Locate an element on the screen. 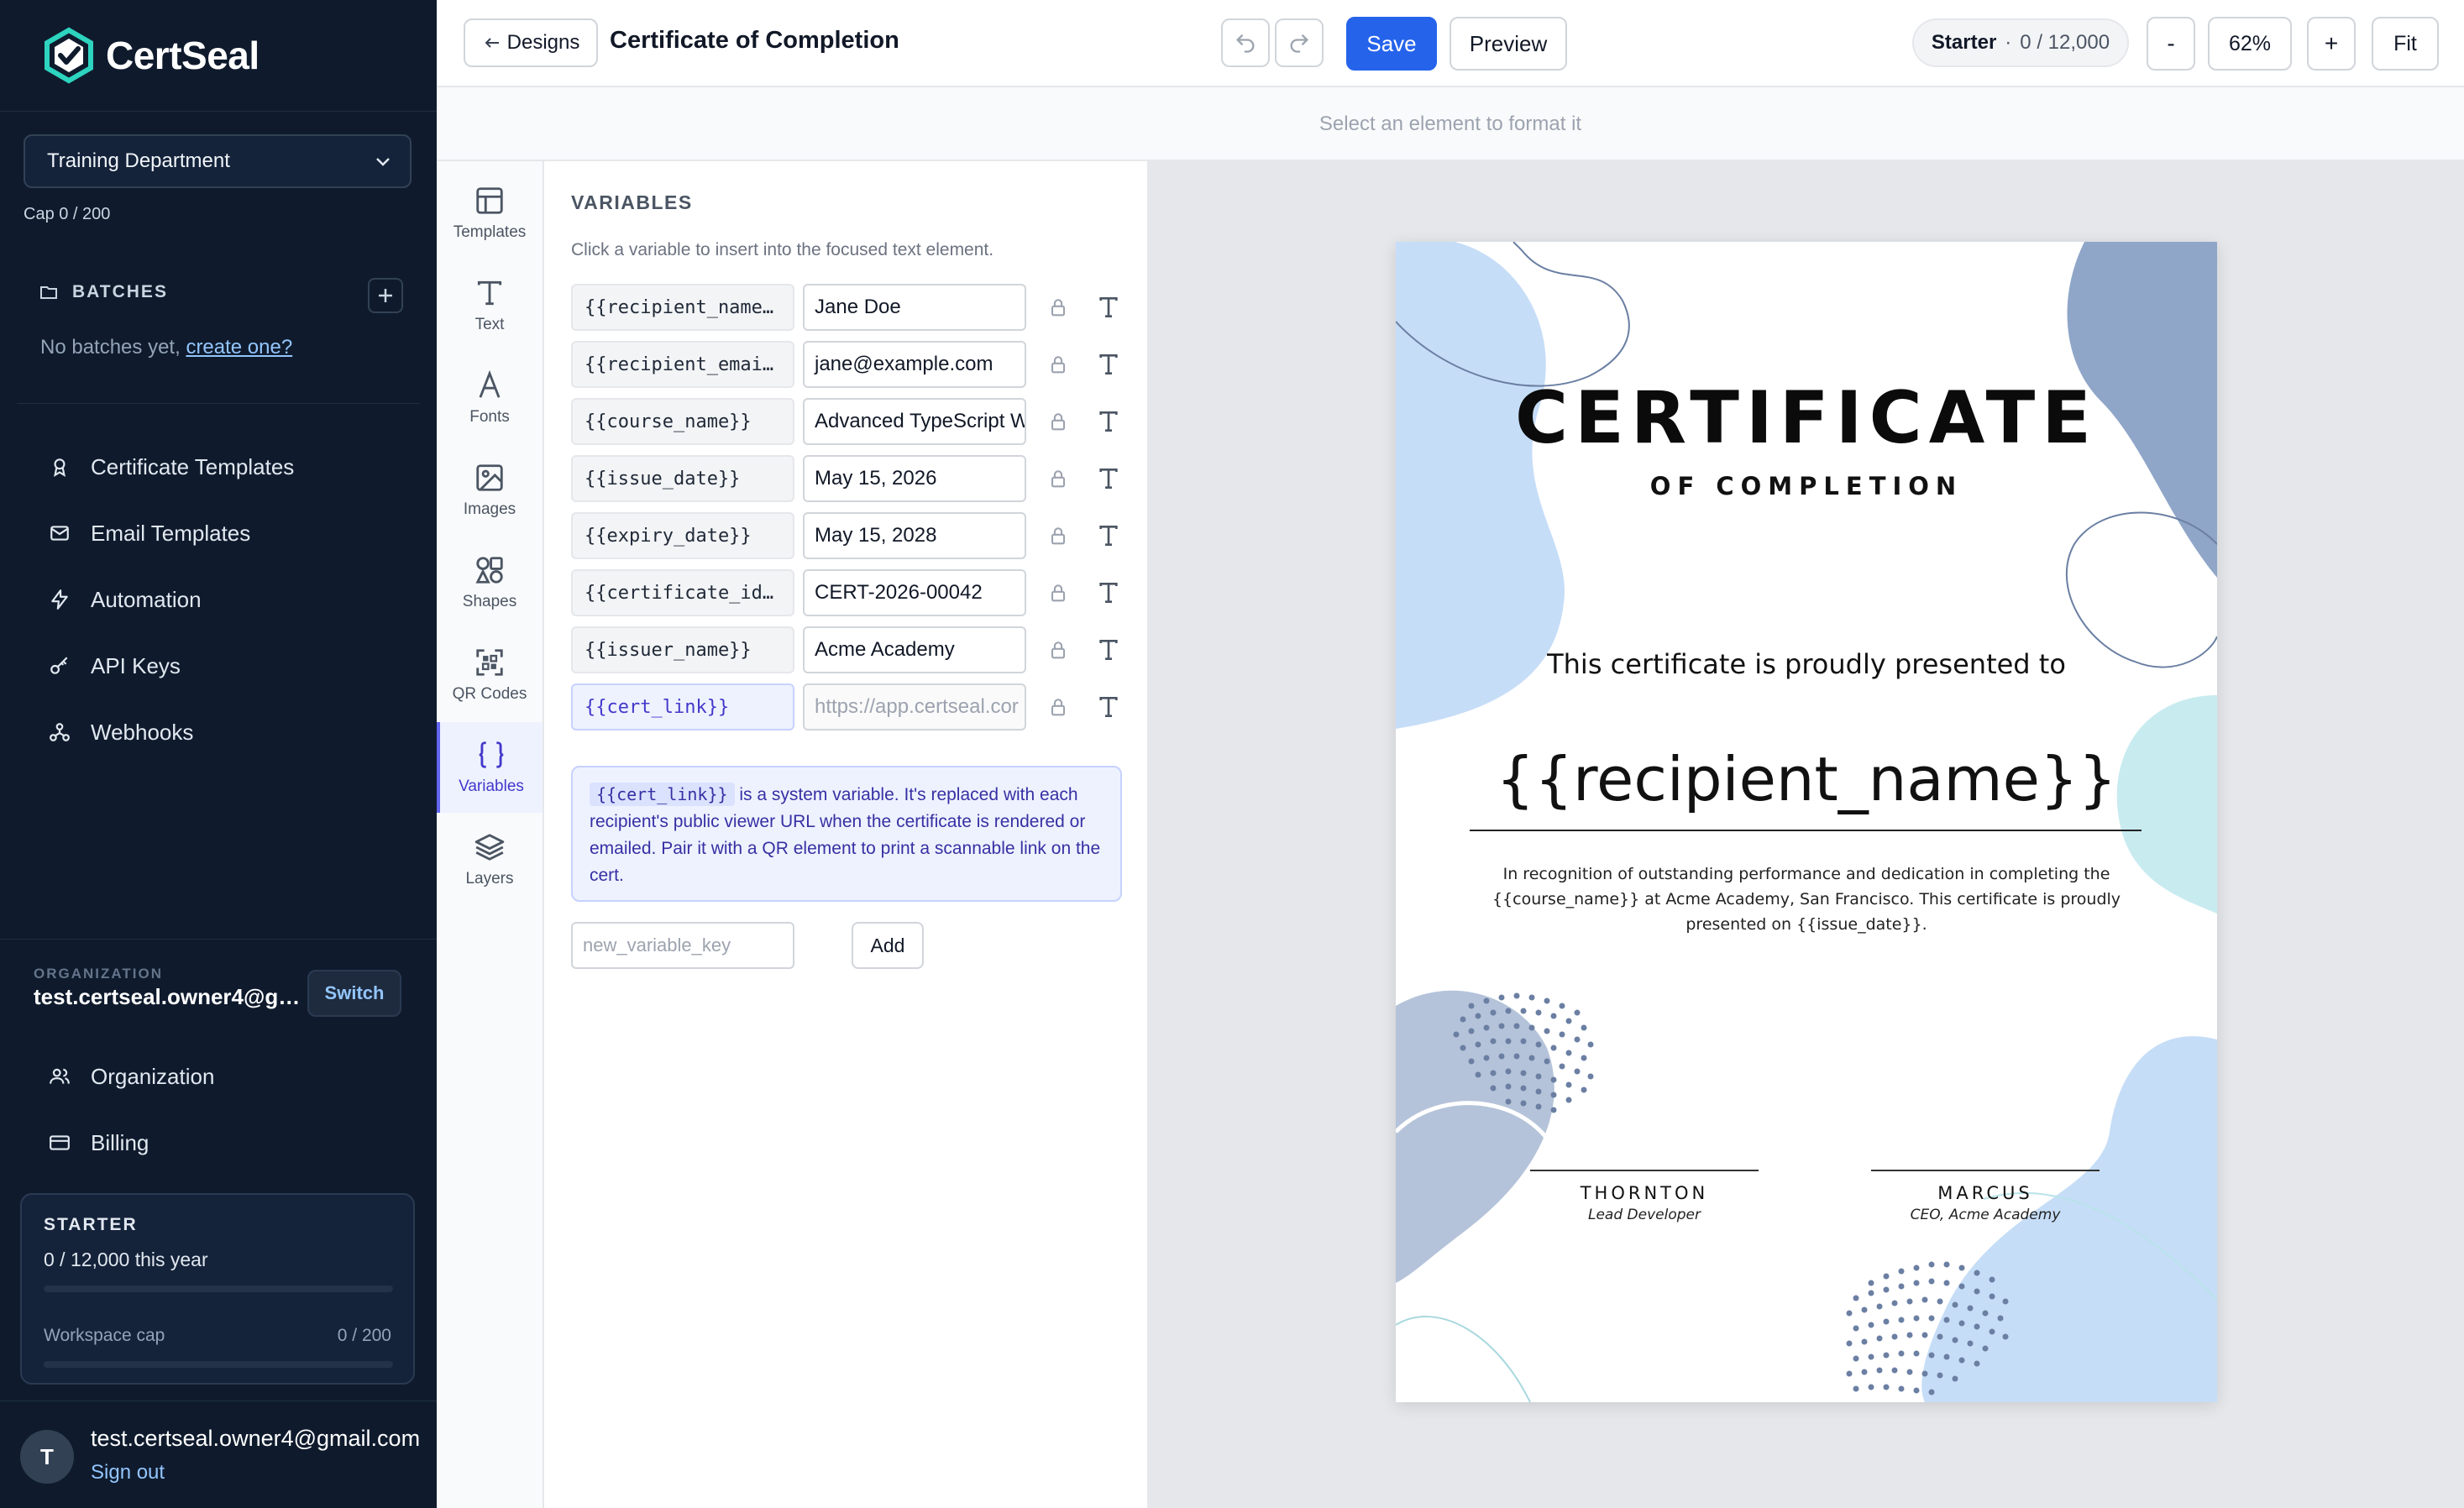  variable-value-input: May 15, 2026 is located at coordinates (915, 478).